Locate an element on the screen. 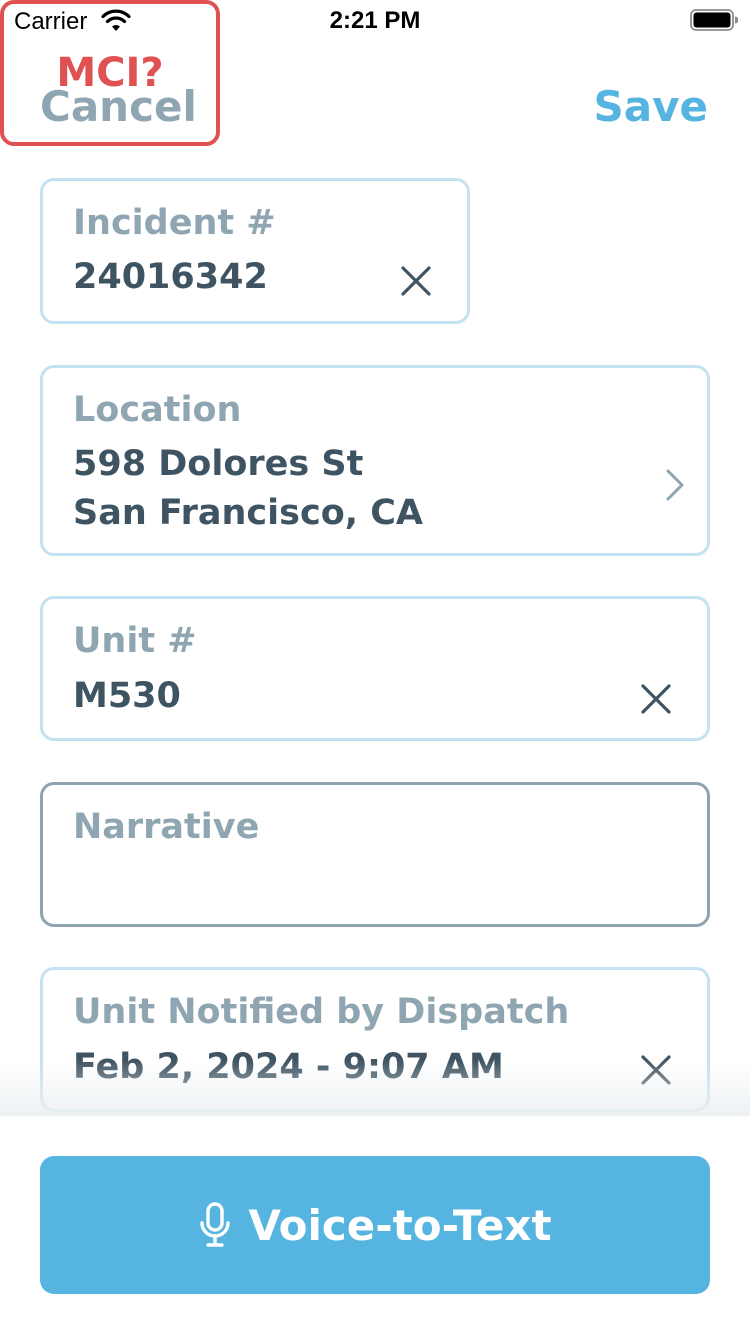  battery-icon is located at coordinates (714, 20).